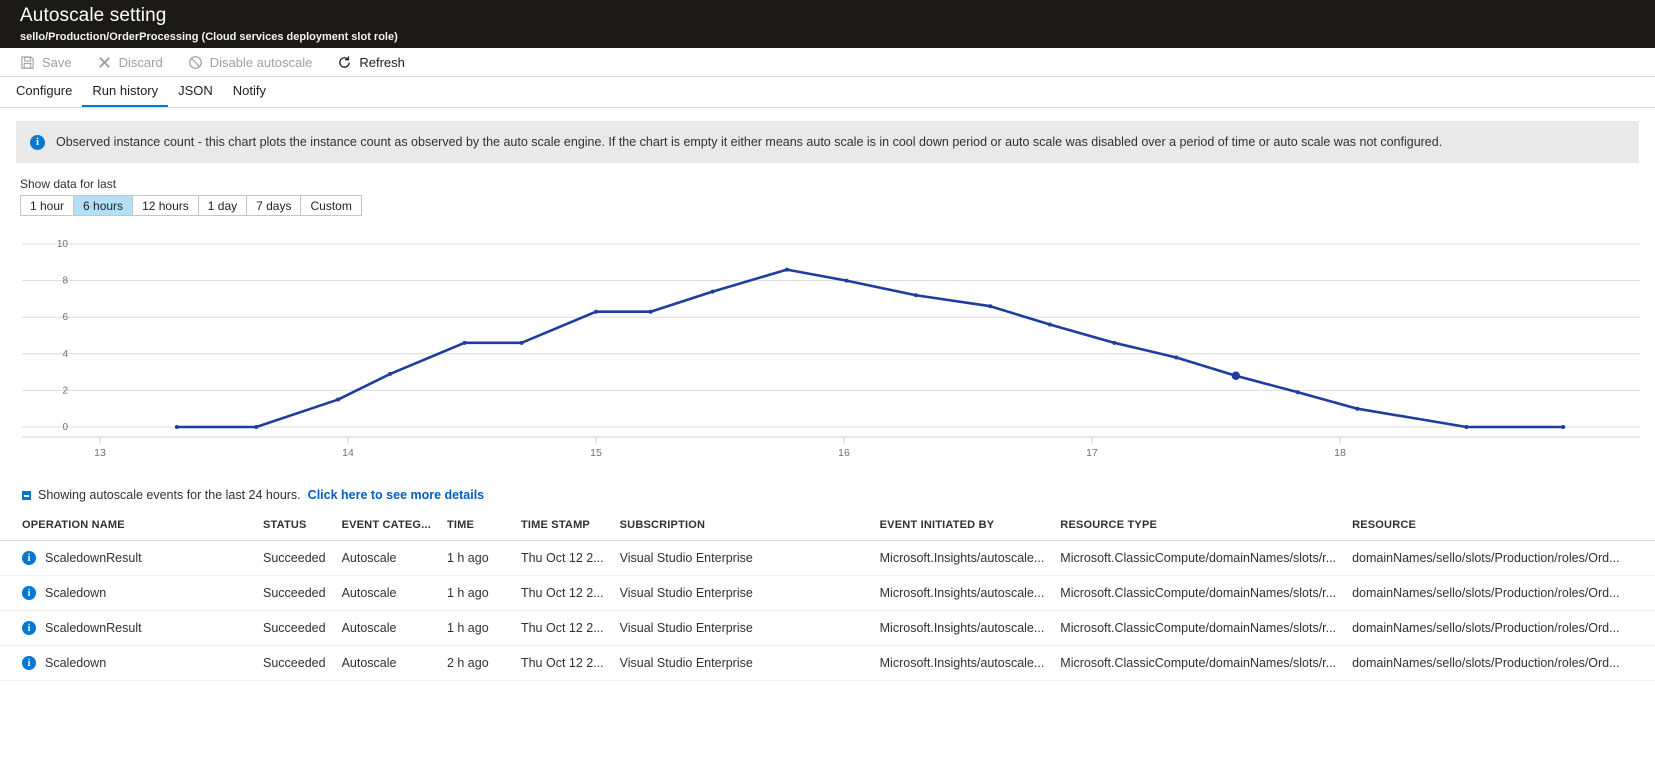  What do you see at coordinates (348, 453) in the screenshot?
I see `x-axis-tick-label: 14` at bounding box center [348, 453].